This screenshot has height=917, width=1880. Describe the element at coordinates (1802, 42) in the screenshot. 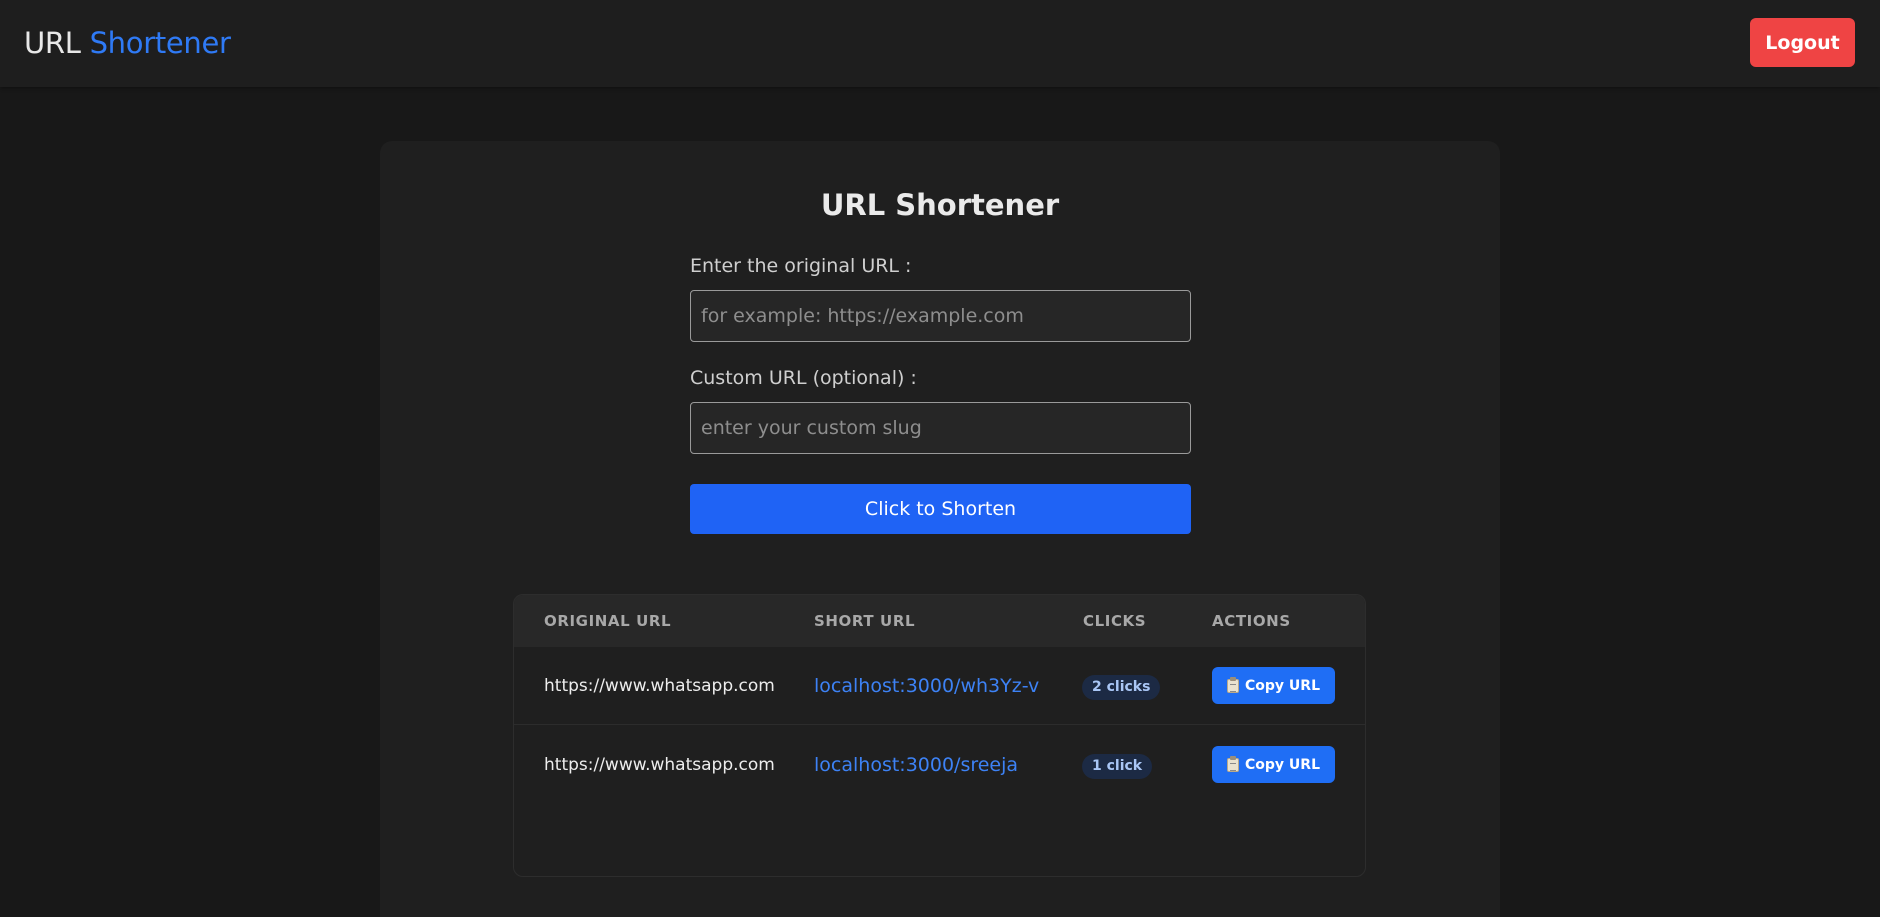

I see `logout-button: Logout` at that location.